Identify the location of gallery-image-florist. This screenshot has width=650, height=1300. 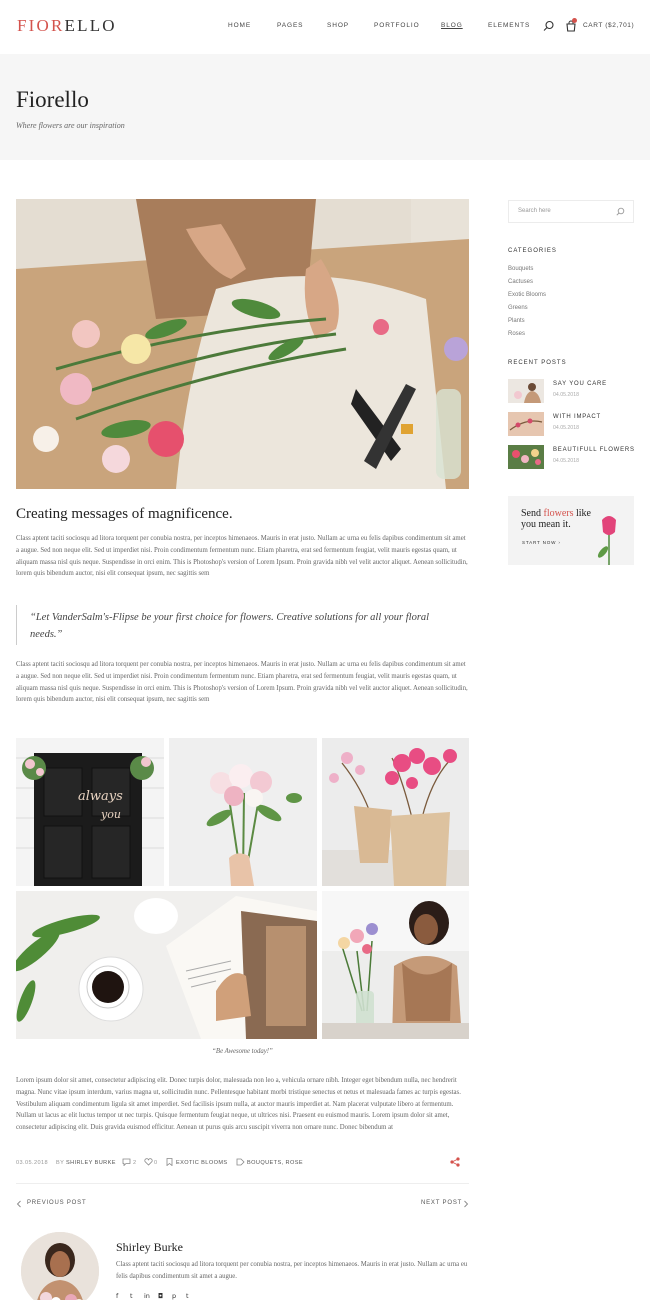
(395, 965).